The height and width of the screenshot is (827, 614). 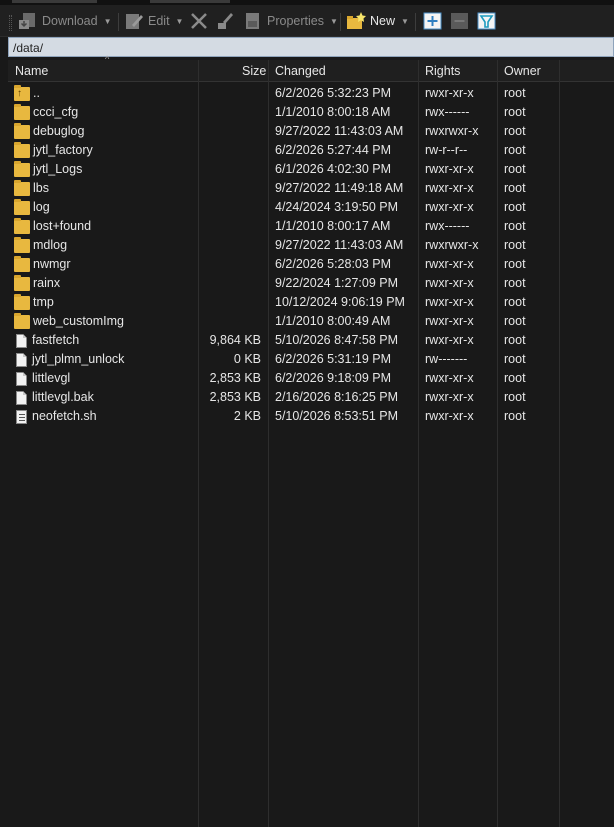 I want to click on file-name-cell: ccci_cfg, so click(x=46, y=112).